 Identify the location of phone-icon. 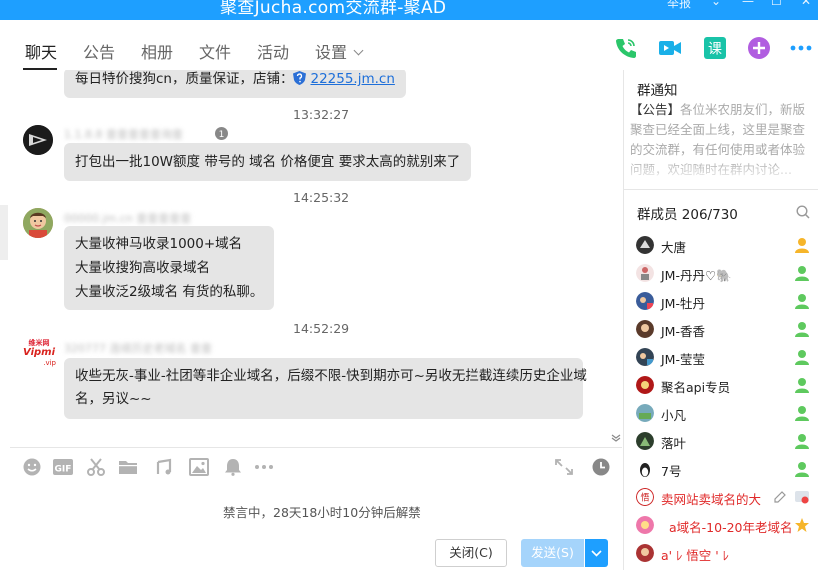
(626, 48).